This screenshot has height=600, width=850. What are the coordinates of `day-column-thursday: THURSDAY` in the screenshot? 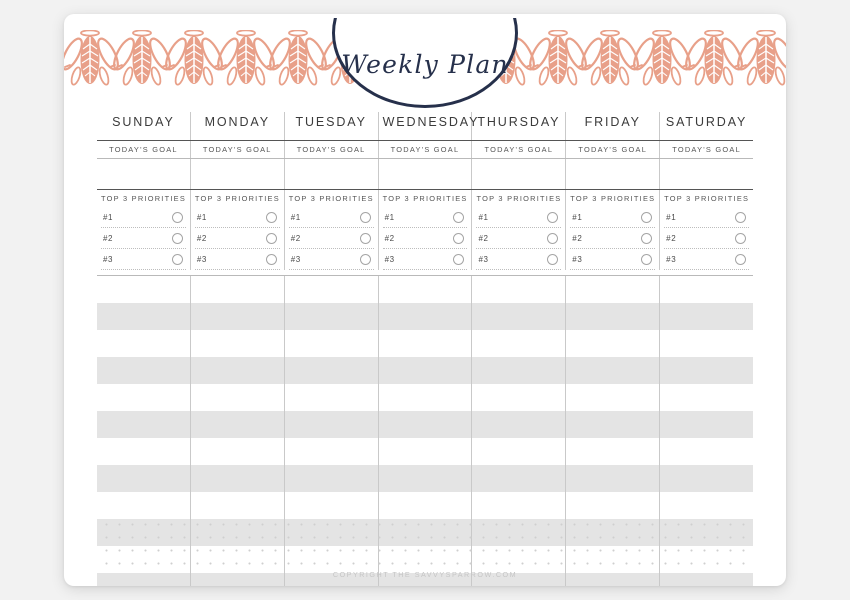 It's located at (519, 126).